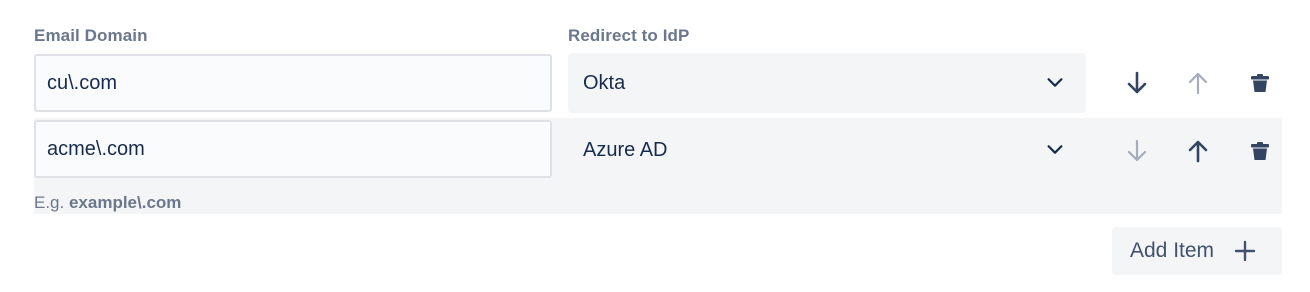 The width and height of the screenshot is (1310, 292). Describe the element at coordinates (629, 35) in the screenshot. I see `redirect-to-idp-column-label: Redirect to IdP` at that location.